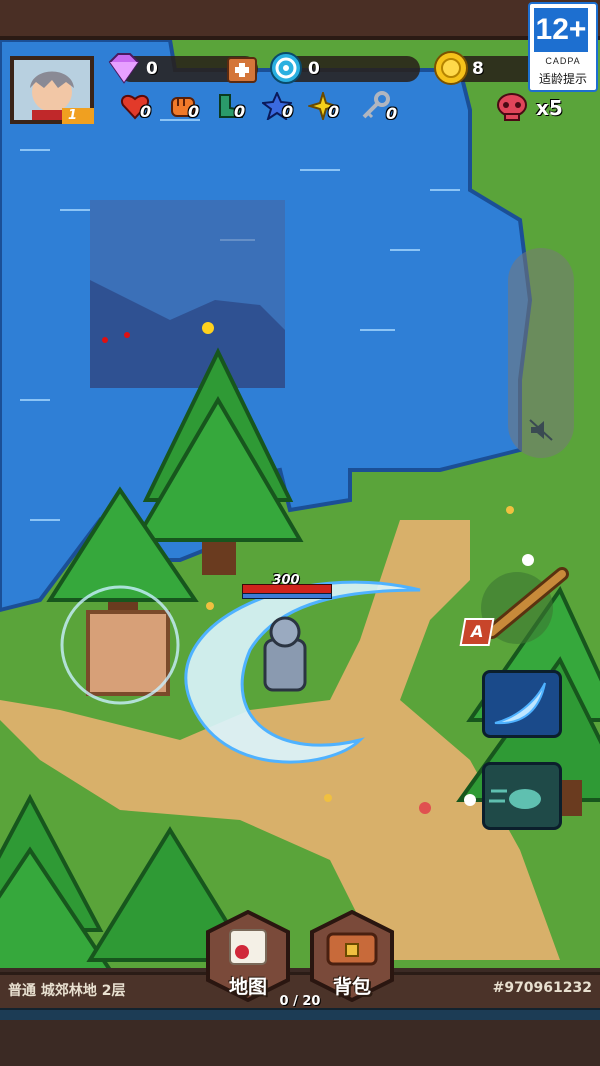 Image resolution: width=600 pixels, height=1066 pixels. I want to click on coins-count: 8, so click(478, 69).